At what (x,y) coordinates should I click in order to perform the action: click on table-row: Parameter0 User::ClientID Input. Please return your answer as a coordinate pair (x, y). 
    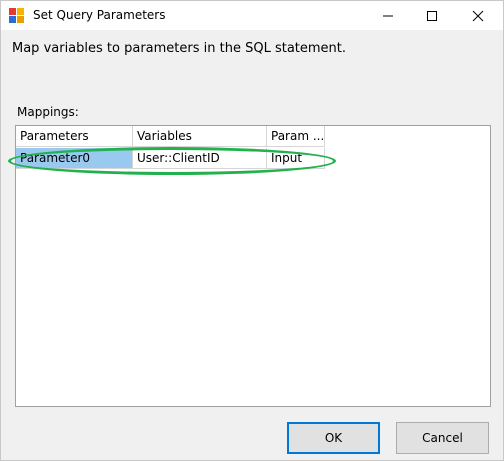
    Looking at the image, I should click on (170, 159).